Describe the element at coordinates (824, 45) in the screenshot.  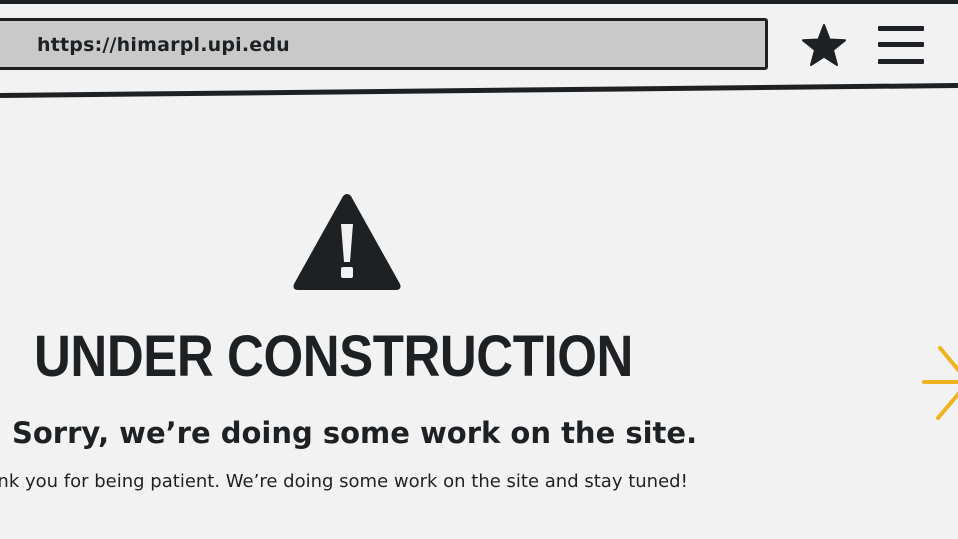
I see `star-icon` at that location.